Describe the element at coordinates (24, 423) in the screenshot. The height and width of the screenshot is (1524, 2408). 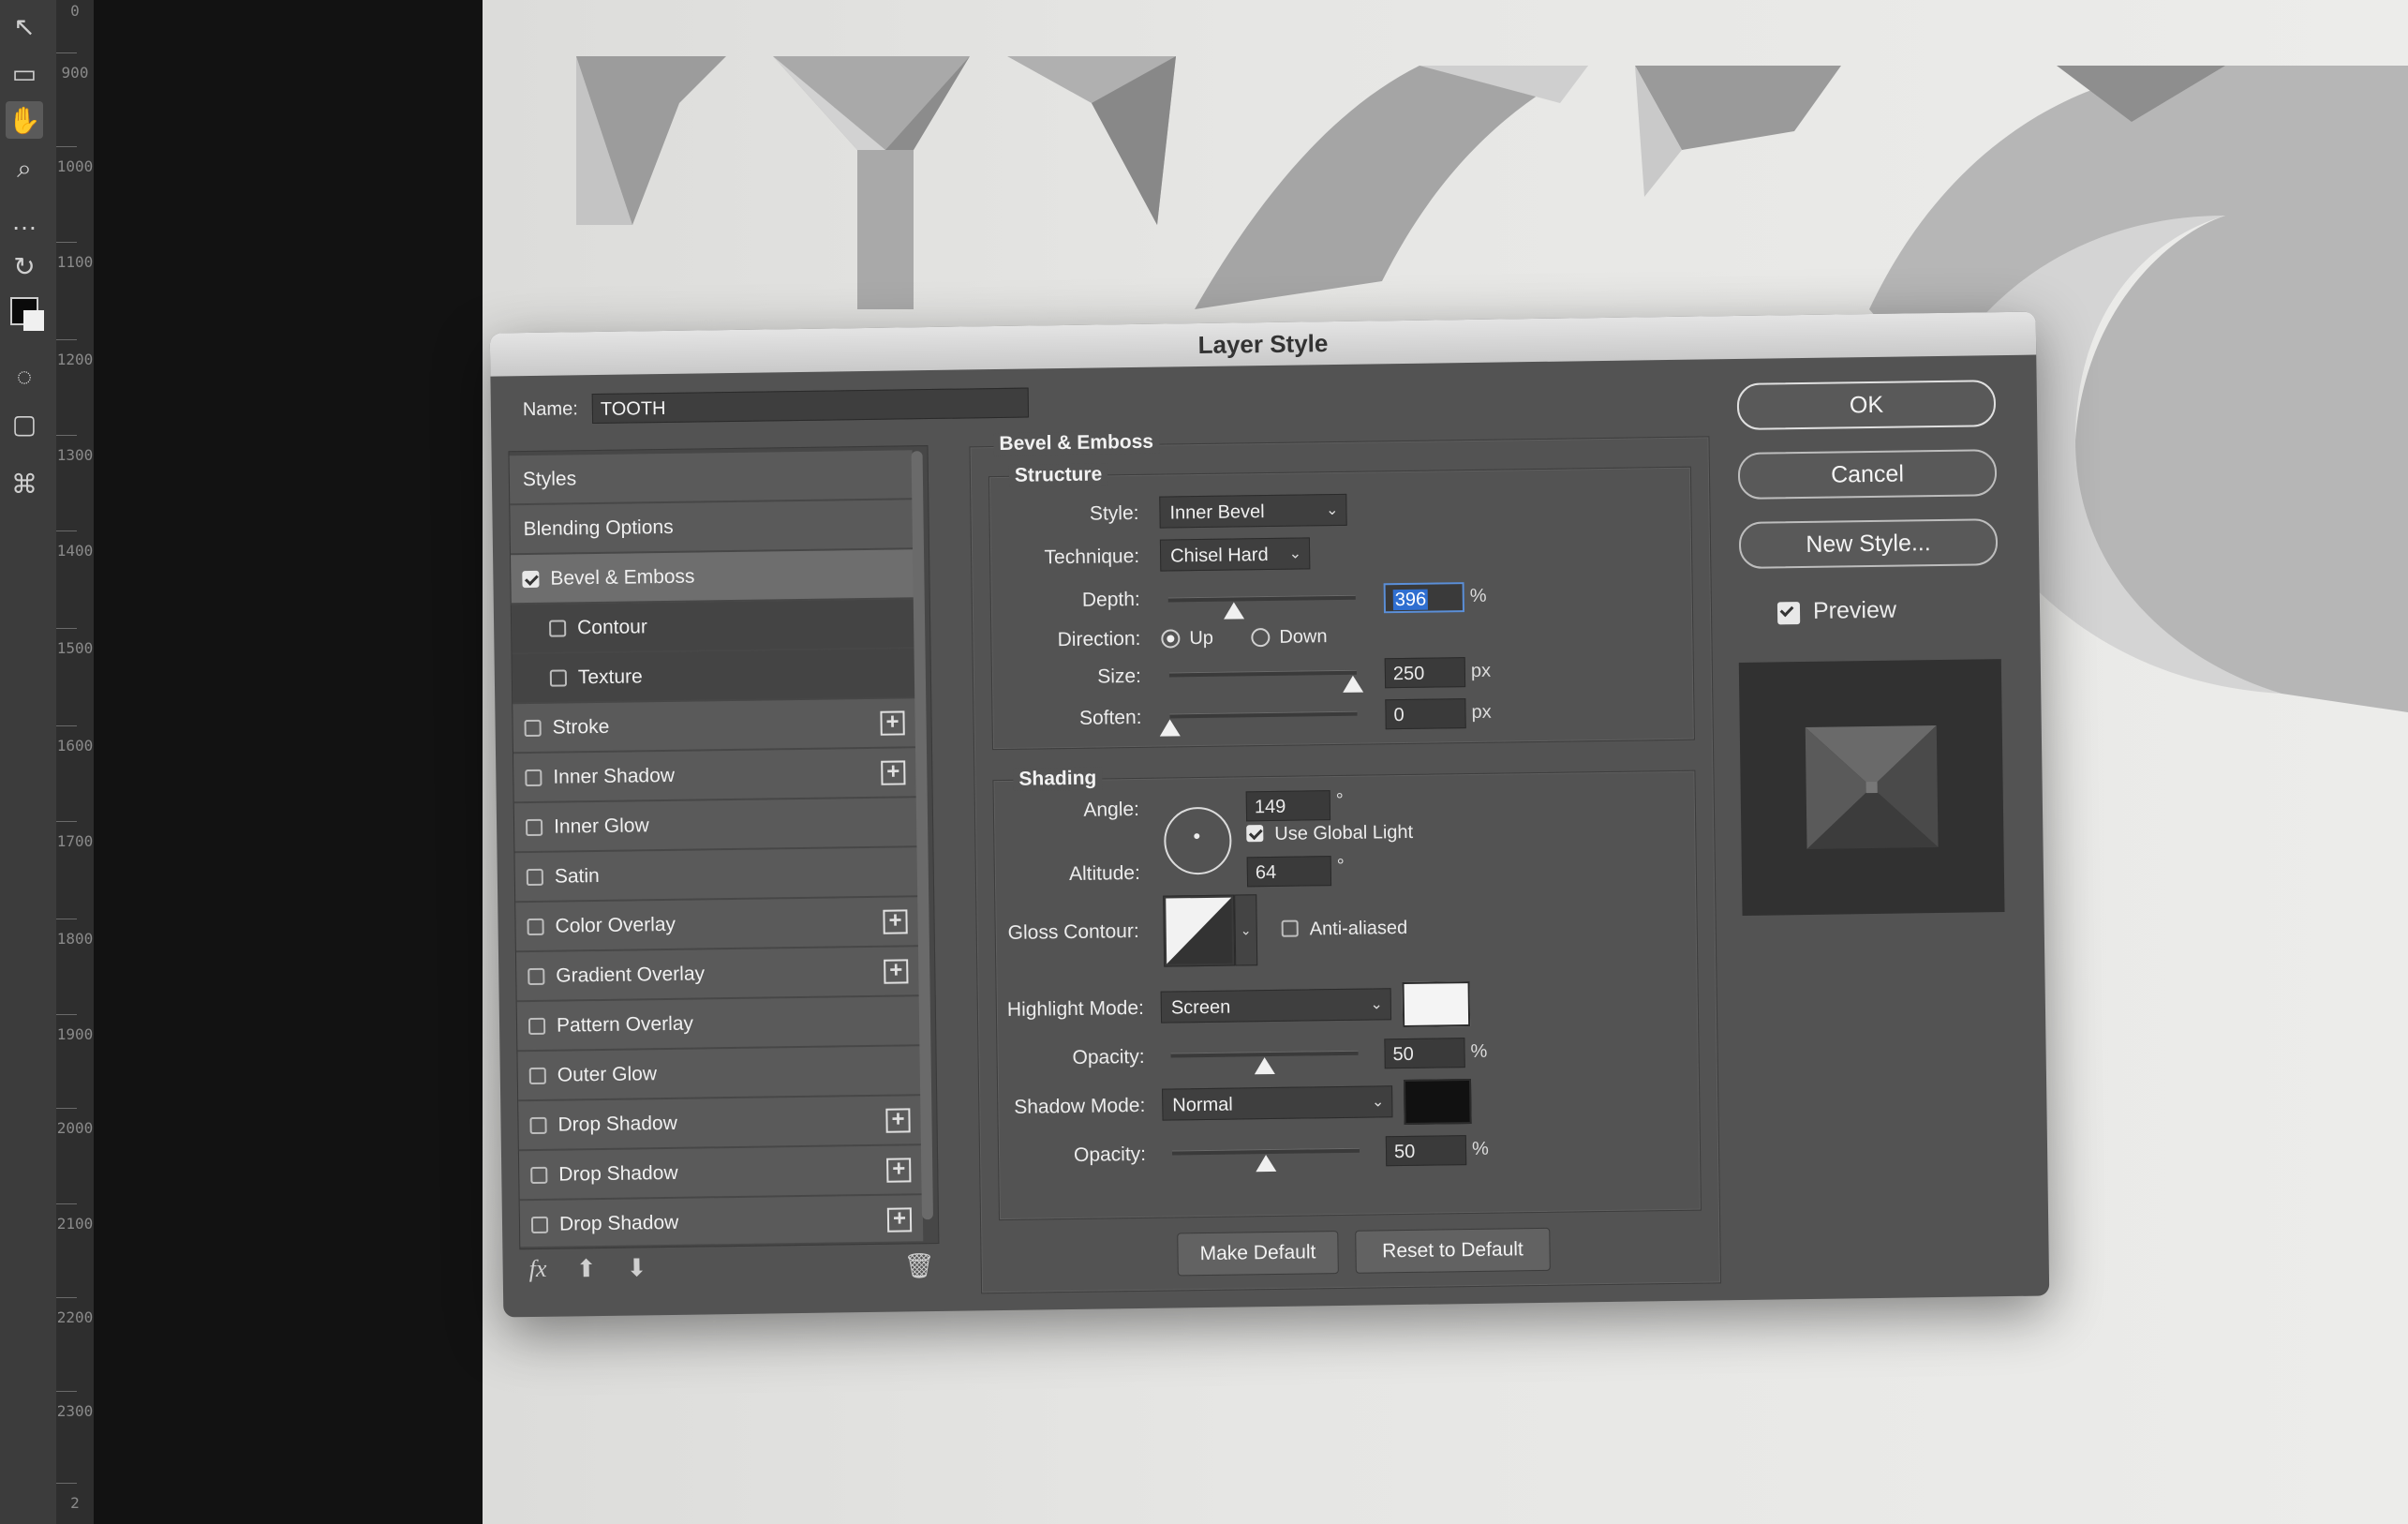
I see `screen-mode-icon: ▢` at that location.